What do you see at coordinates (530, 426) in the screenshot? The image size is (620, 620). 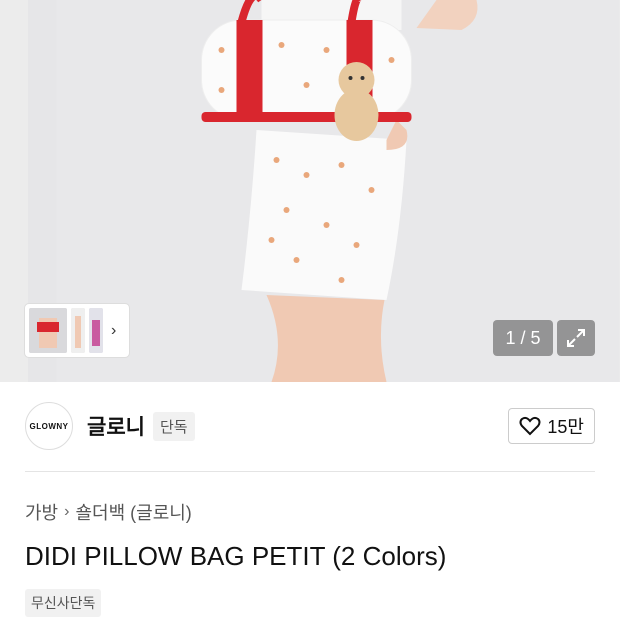 I see `heart-icon` at bounding box center [530, 426].